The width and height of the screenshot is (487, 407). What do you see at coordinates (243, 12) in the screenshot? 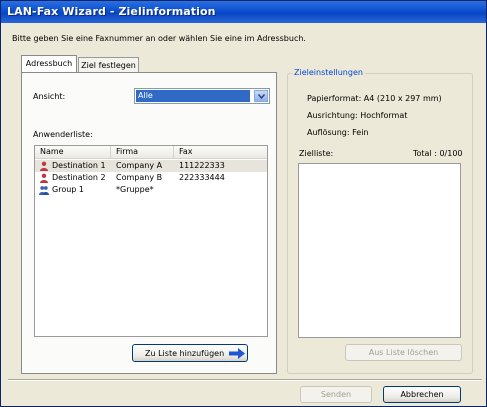
I see `title-bar: LAN-Fax Wizard - Zielinformation` at bounding box center [243, 12].